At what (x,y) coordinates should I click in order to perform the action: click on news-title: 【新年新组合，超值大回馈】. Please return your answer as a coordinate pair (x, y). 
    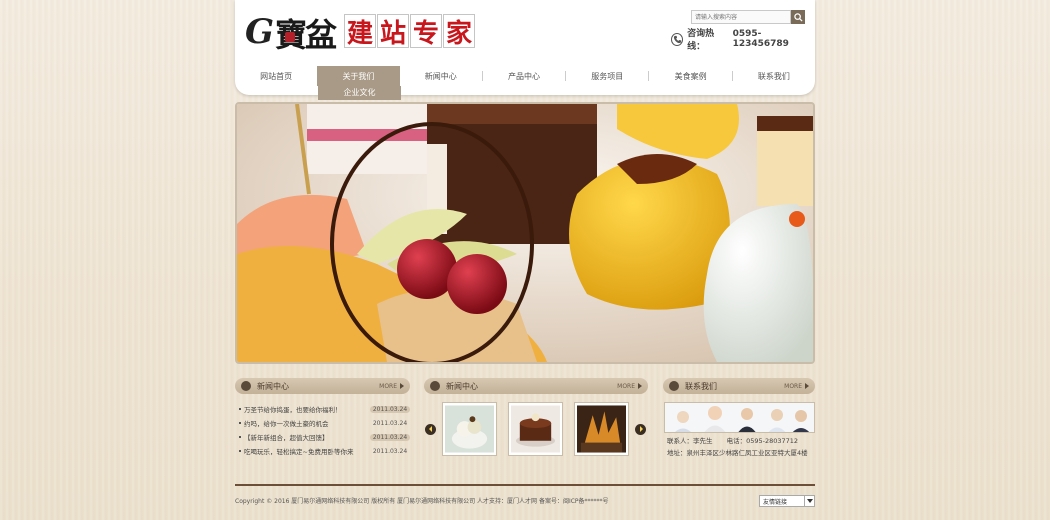
    Looking at the image, I should click on (286, 437).